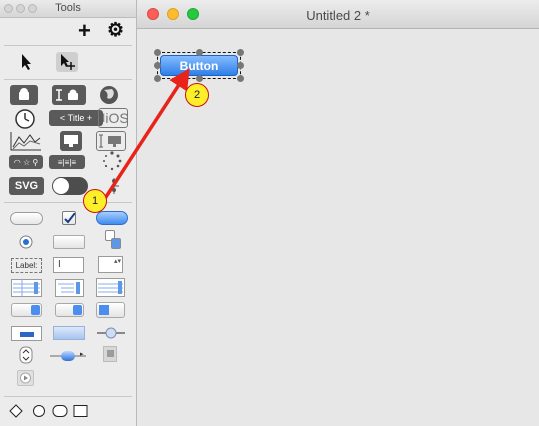 Image resolution: width=539 pixels, height=426 pixels. I want to click on step-marker-2: 2, so click(197, 95).